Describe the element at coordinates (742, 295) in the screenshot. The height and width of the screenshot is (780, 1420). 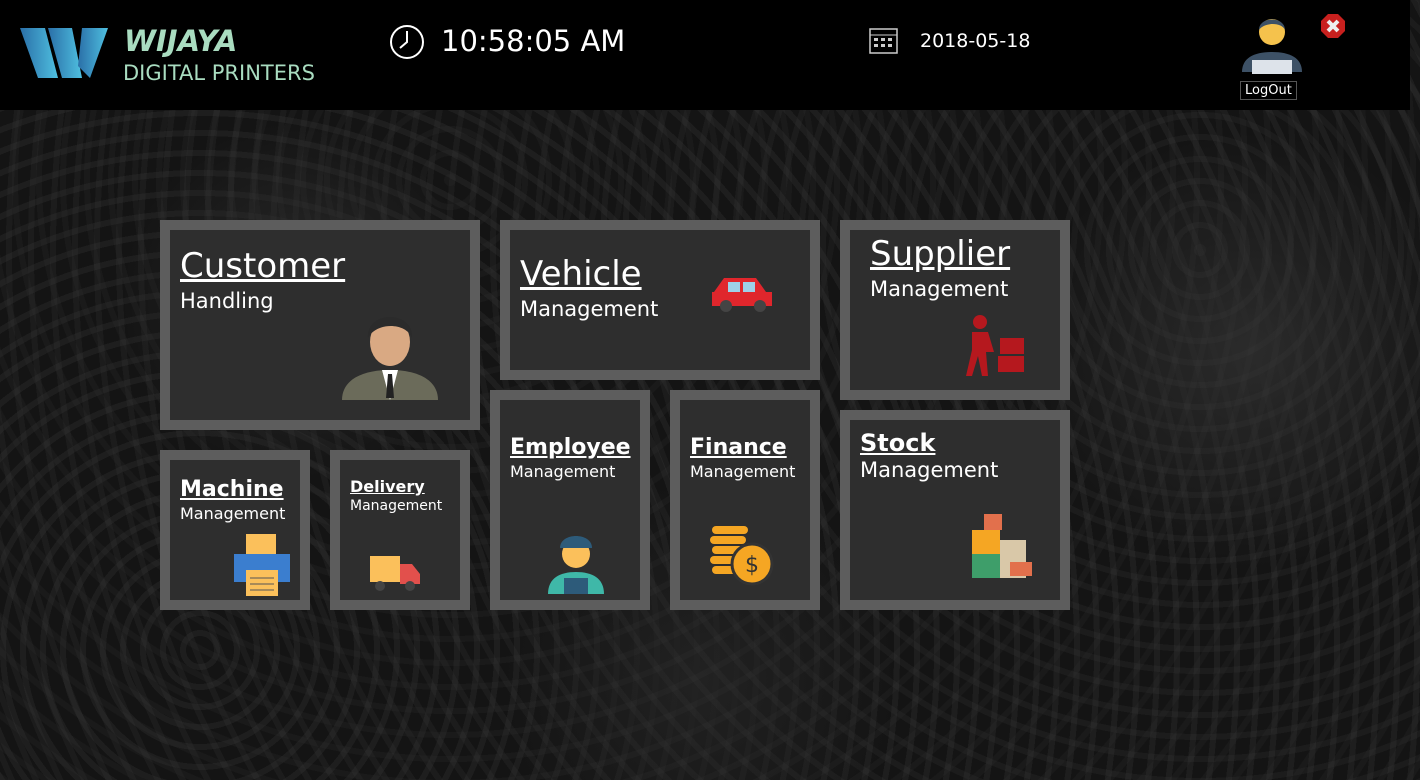
I see `car-icon` at that location.